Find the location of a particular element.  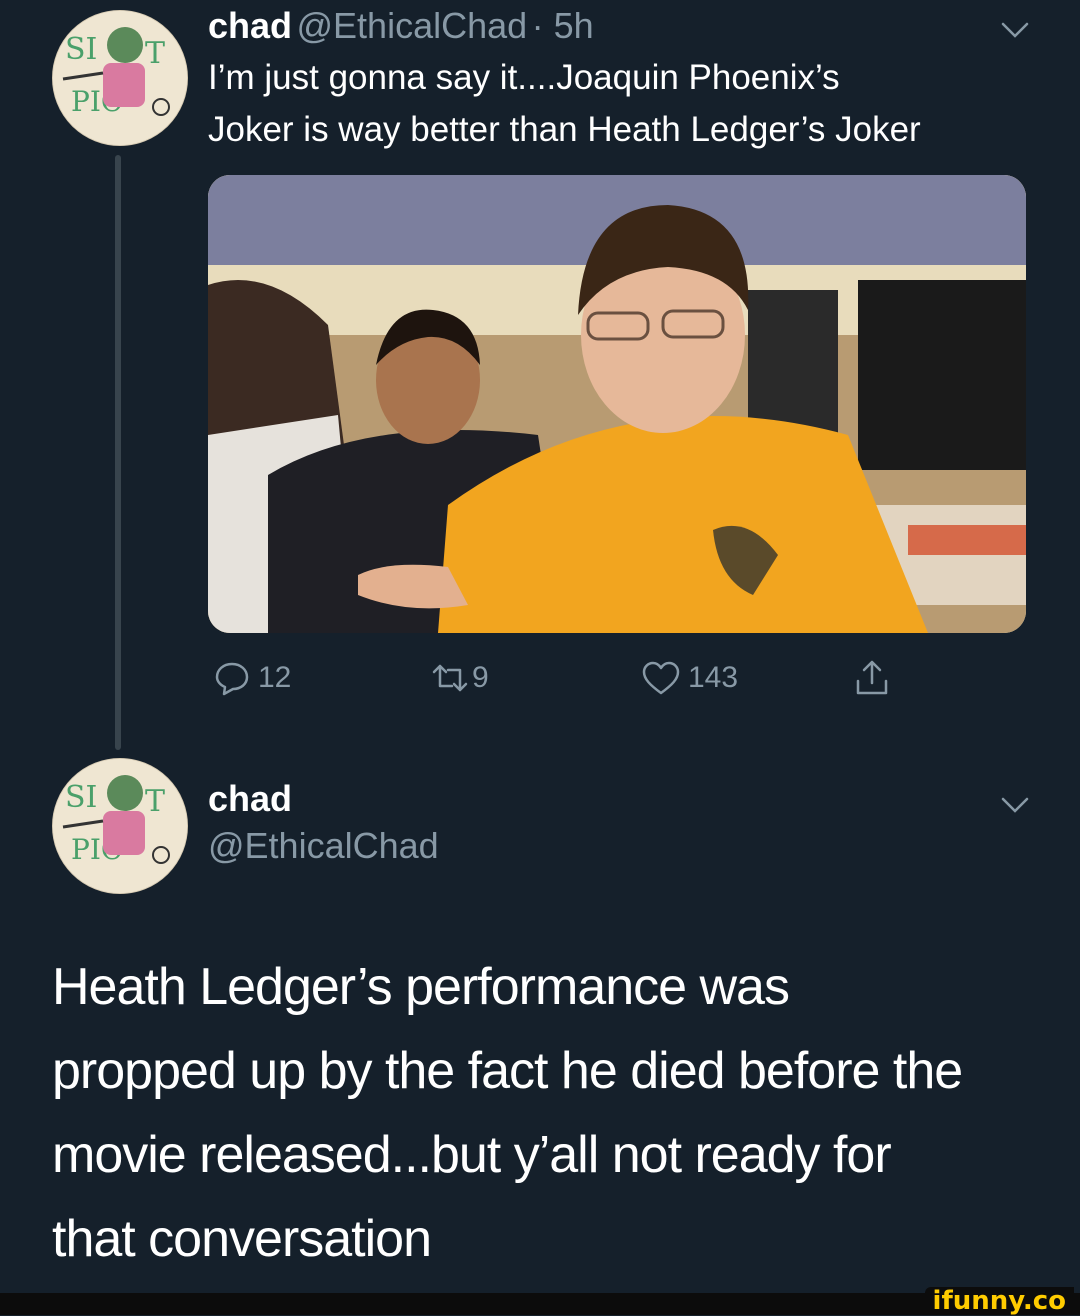

retweet-count: 9 is located at coordinates (480, 677).